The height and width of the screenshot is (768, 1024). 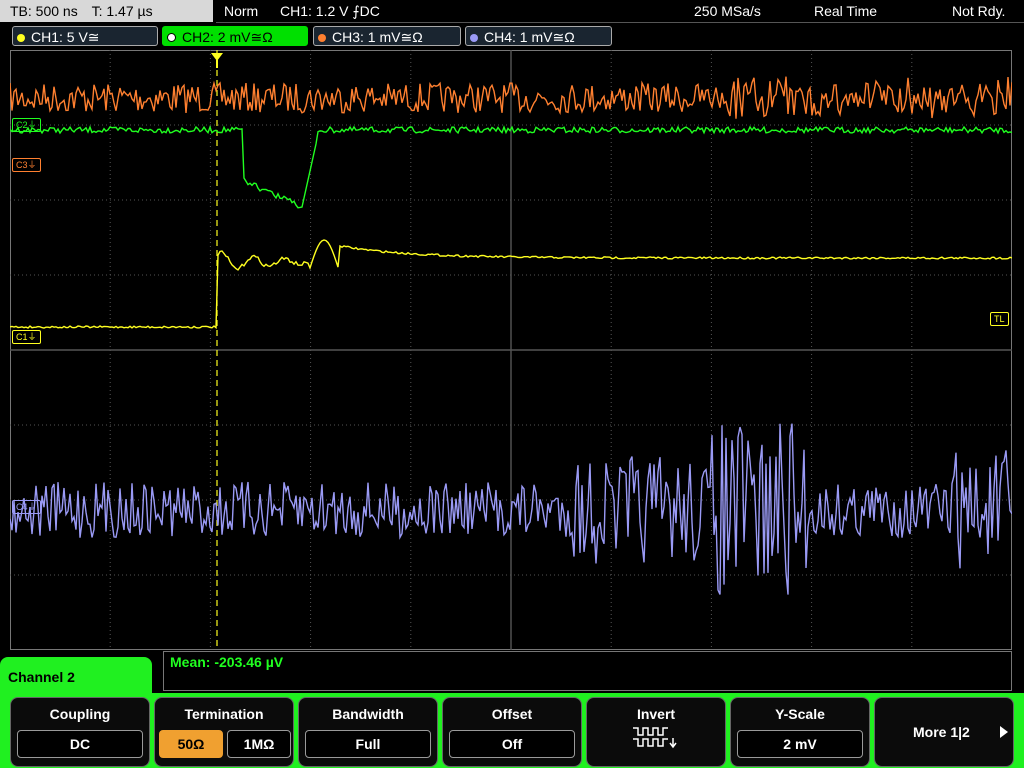 What do you see at coordinates (999, 319) in the screenshot?
I see `trigger-level-marker: TL` at bounding box center [999, 319].